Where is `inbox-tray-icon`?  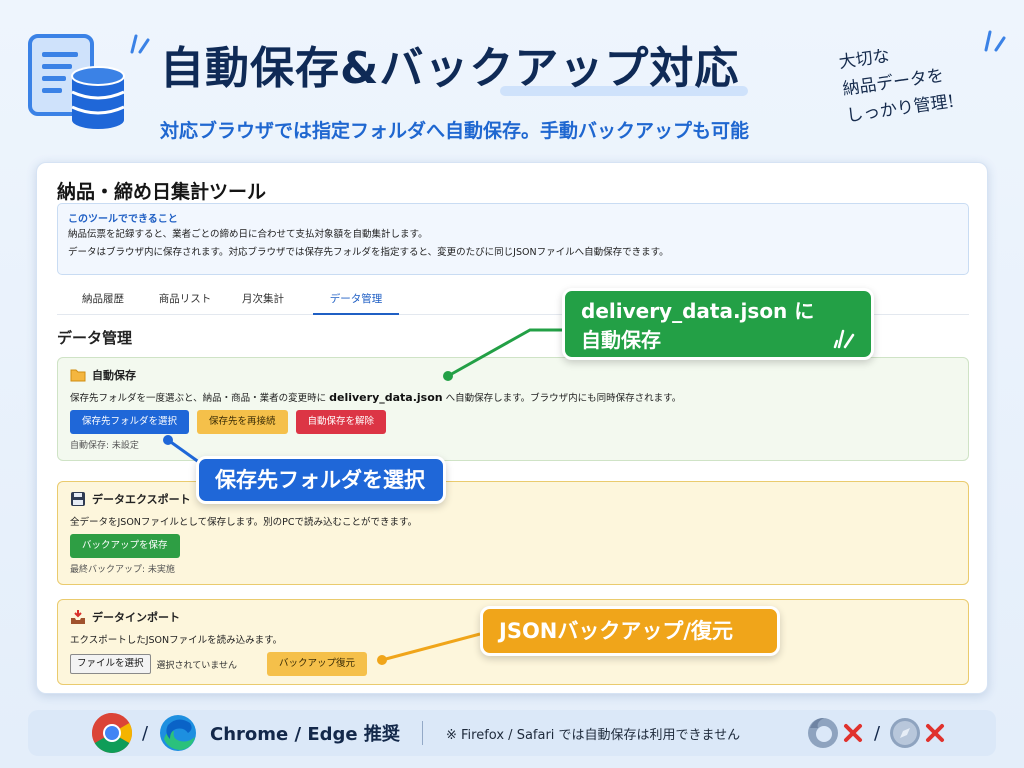
inbox-tray-icon is located at coordinates (78, 617).